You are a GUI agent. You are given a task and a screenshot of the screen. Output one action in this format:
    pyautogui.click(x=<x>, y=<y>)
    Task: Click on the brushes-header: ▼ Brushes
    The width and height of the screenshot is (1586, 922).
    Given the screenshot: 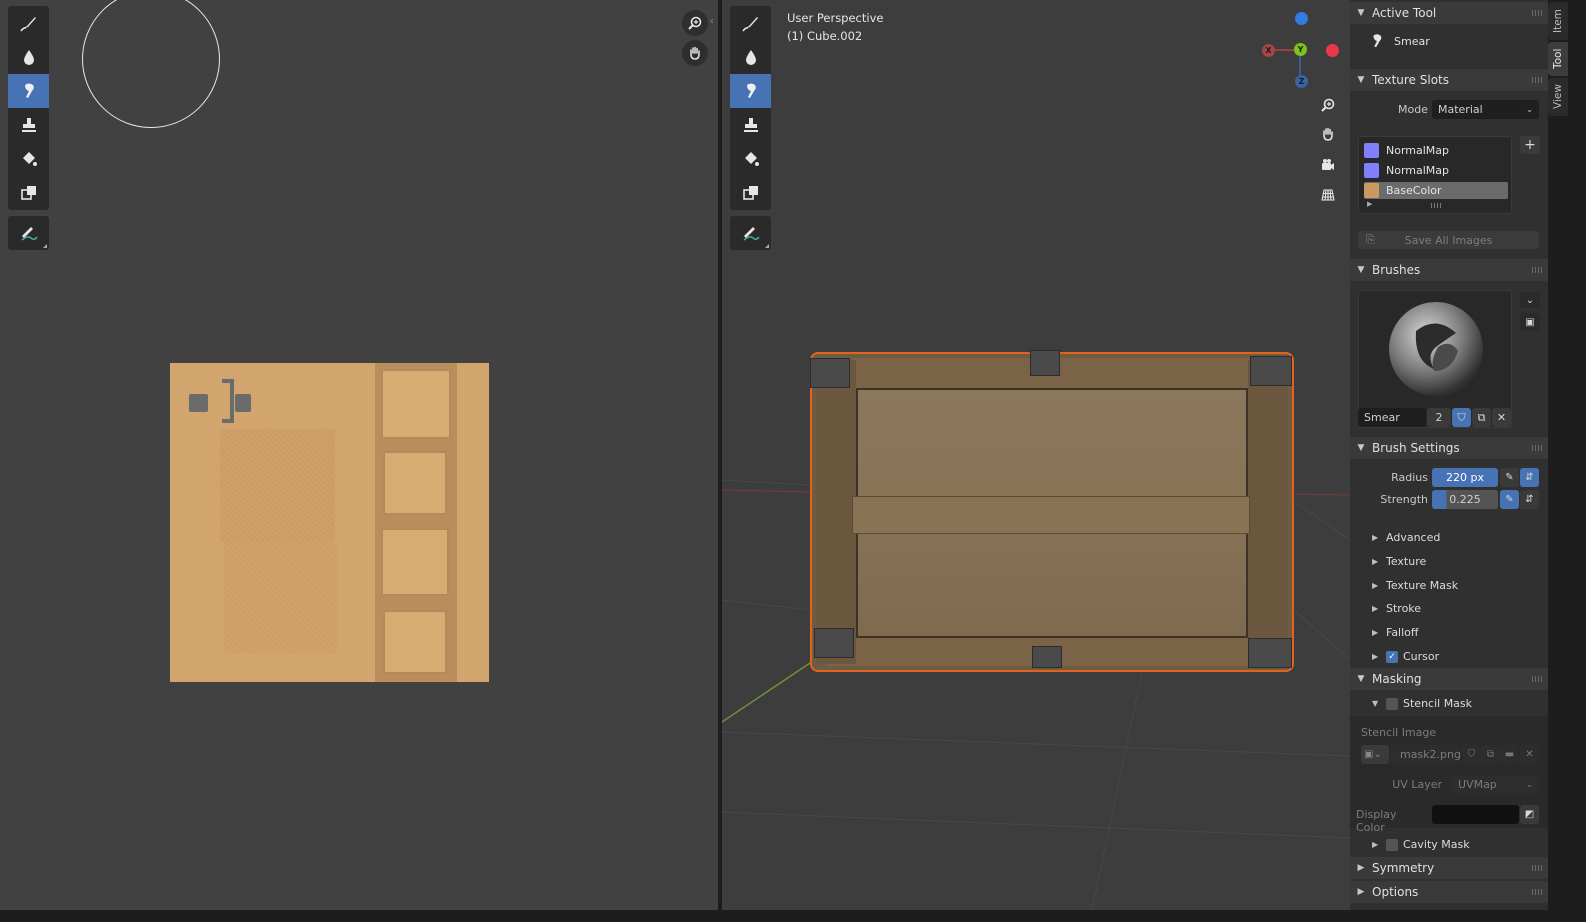 What is the action you would take?
    pyautogui.click(x=1449, y=270)
    